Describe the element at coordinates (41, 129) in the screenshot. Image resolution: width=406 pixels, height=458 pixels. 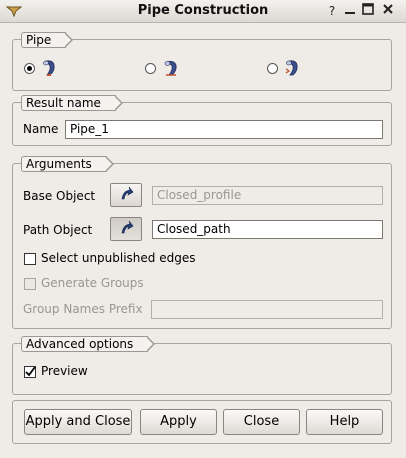
I see `name-label: Name` at that location.